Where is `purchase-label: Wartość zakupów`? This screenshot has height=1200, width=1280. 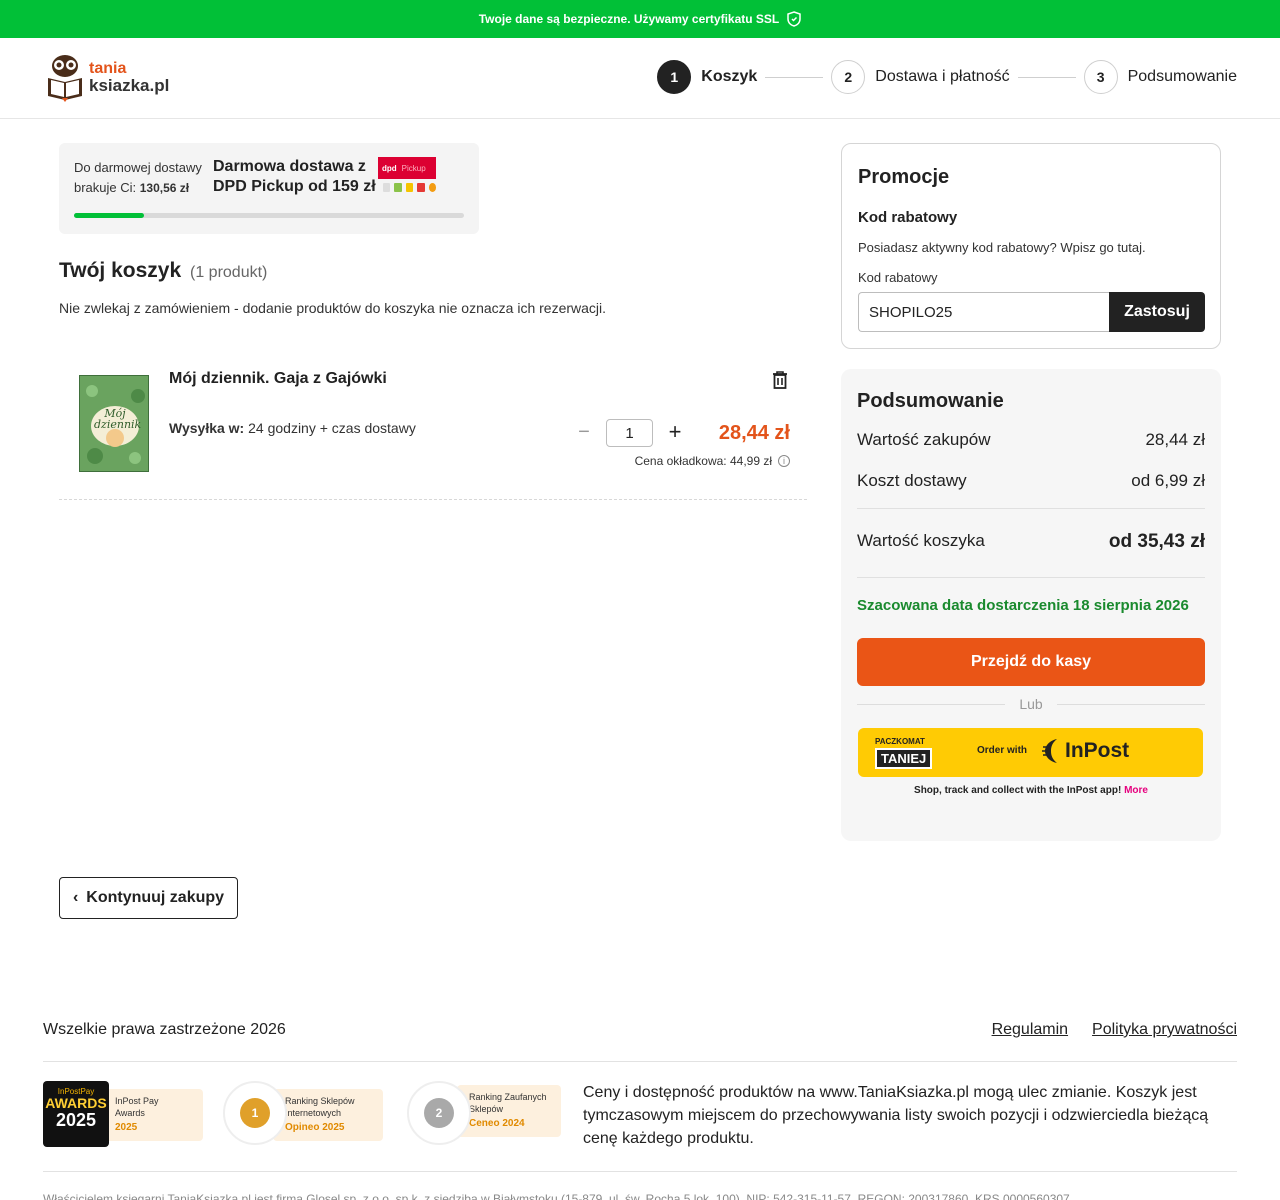 purchase-label: Wartość zakupów is located at coordinates (924, 439).